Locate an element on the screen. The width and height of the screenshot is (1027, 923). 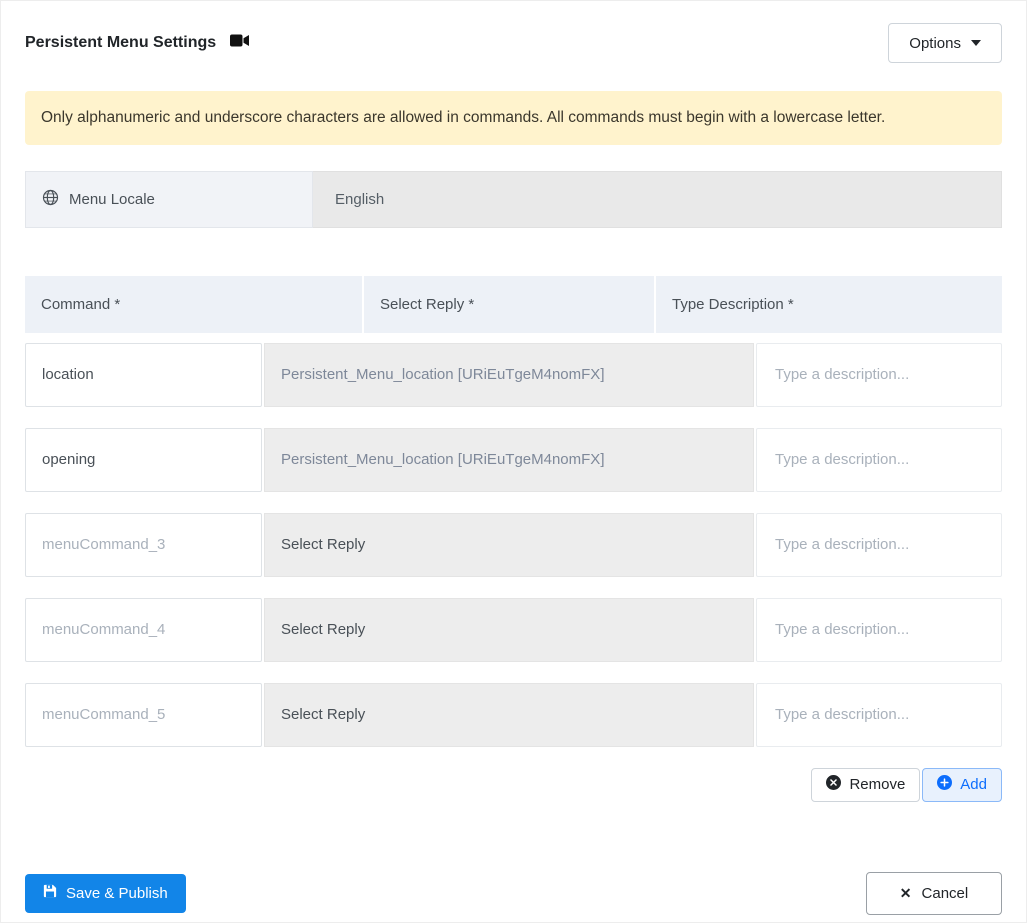
column-header-command: Command * is located at coordinates (193, 304).